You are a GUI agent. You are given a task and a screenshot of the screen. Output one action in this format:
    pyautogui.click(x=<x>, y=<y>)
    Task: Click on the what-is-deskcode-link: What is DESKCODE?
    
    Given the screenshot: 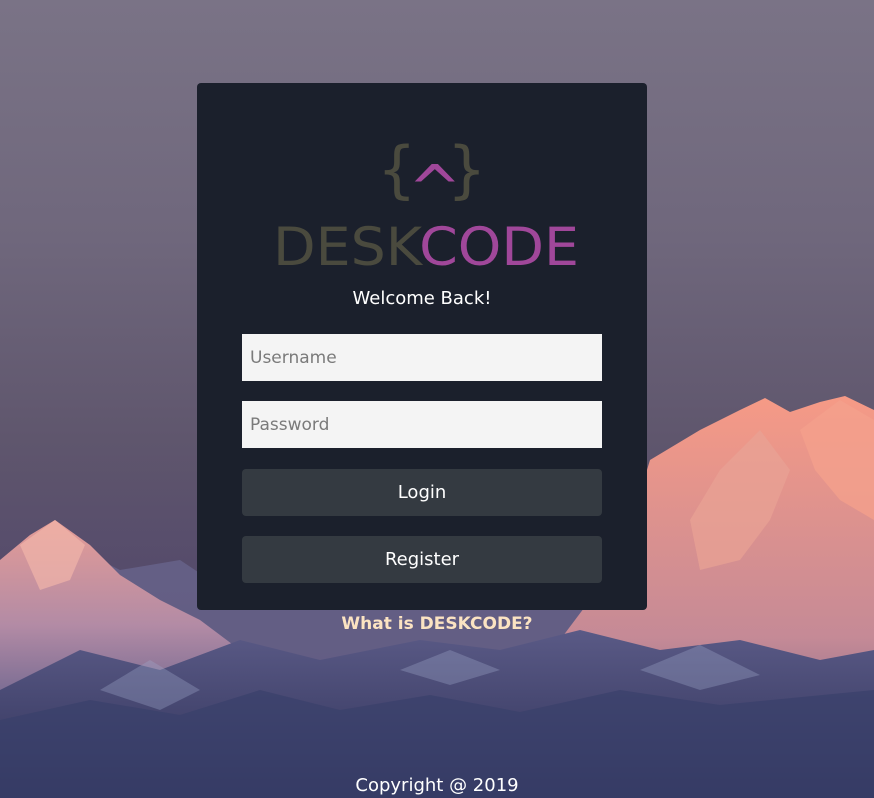 What is the action you would take?
    pyautogui.click(x=437, y=624)
    